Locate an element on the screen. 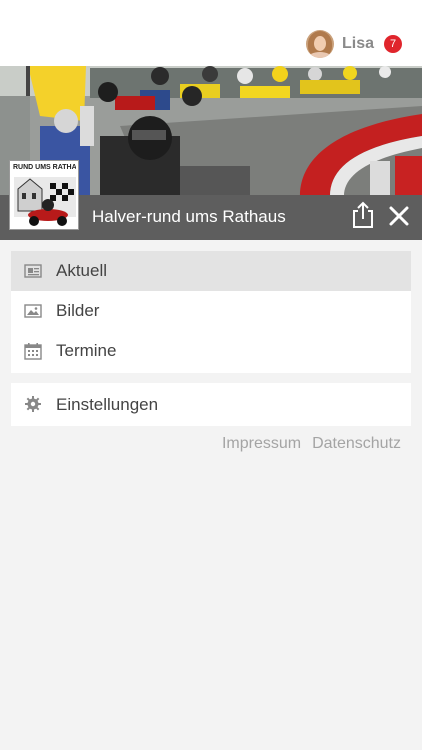 Image resolution: width=422 pixels, height=750 pixels. menu-item-label: Einstellungen is located at coordinates (107, 404).